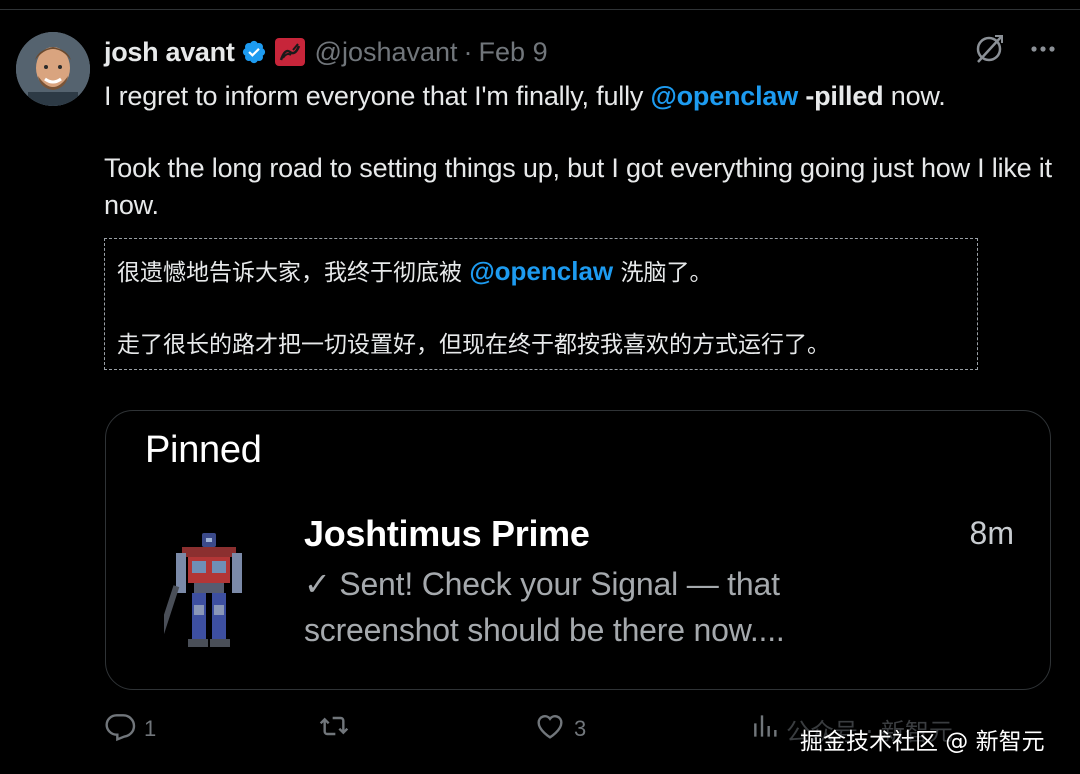 The image size is (1080, 774). I want to click on post-date: Feb 9, so click(513, 52).